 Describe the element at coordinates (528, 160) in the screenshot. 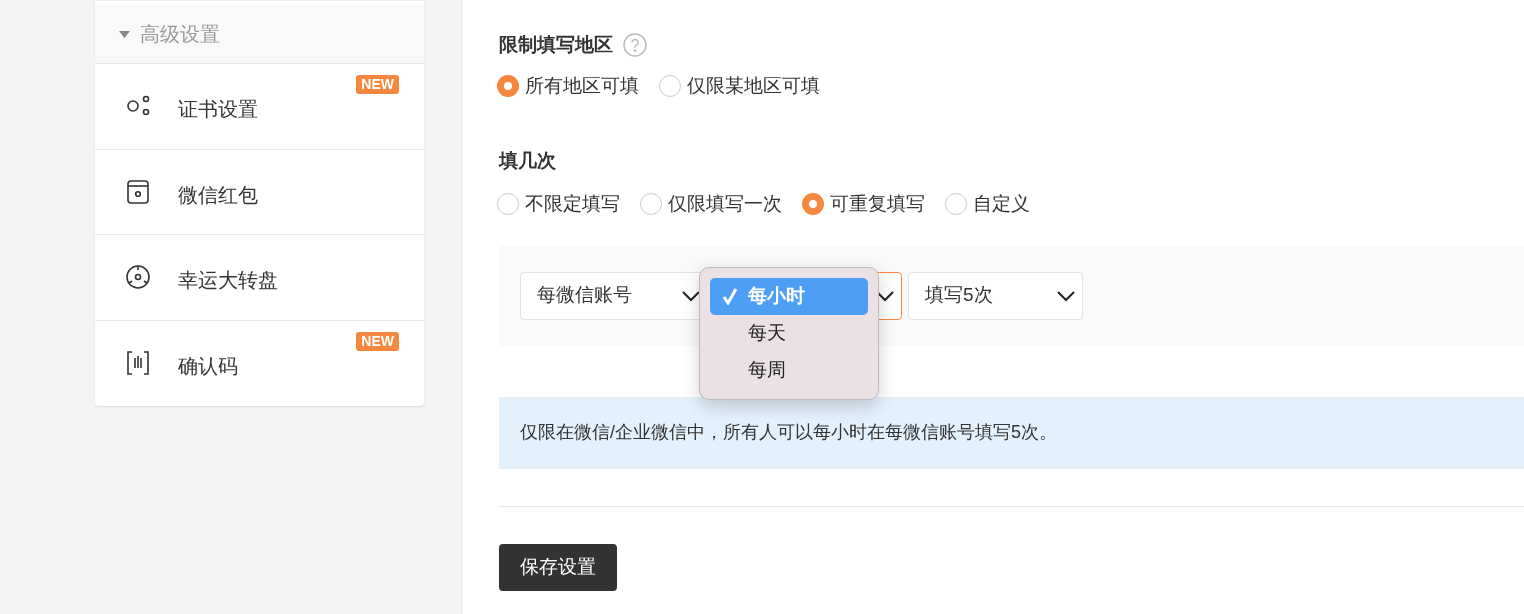

I see `section-title: 填几次` at that location.